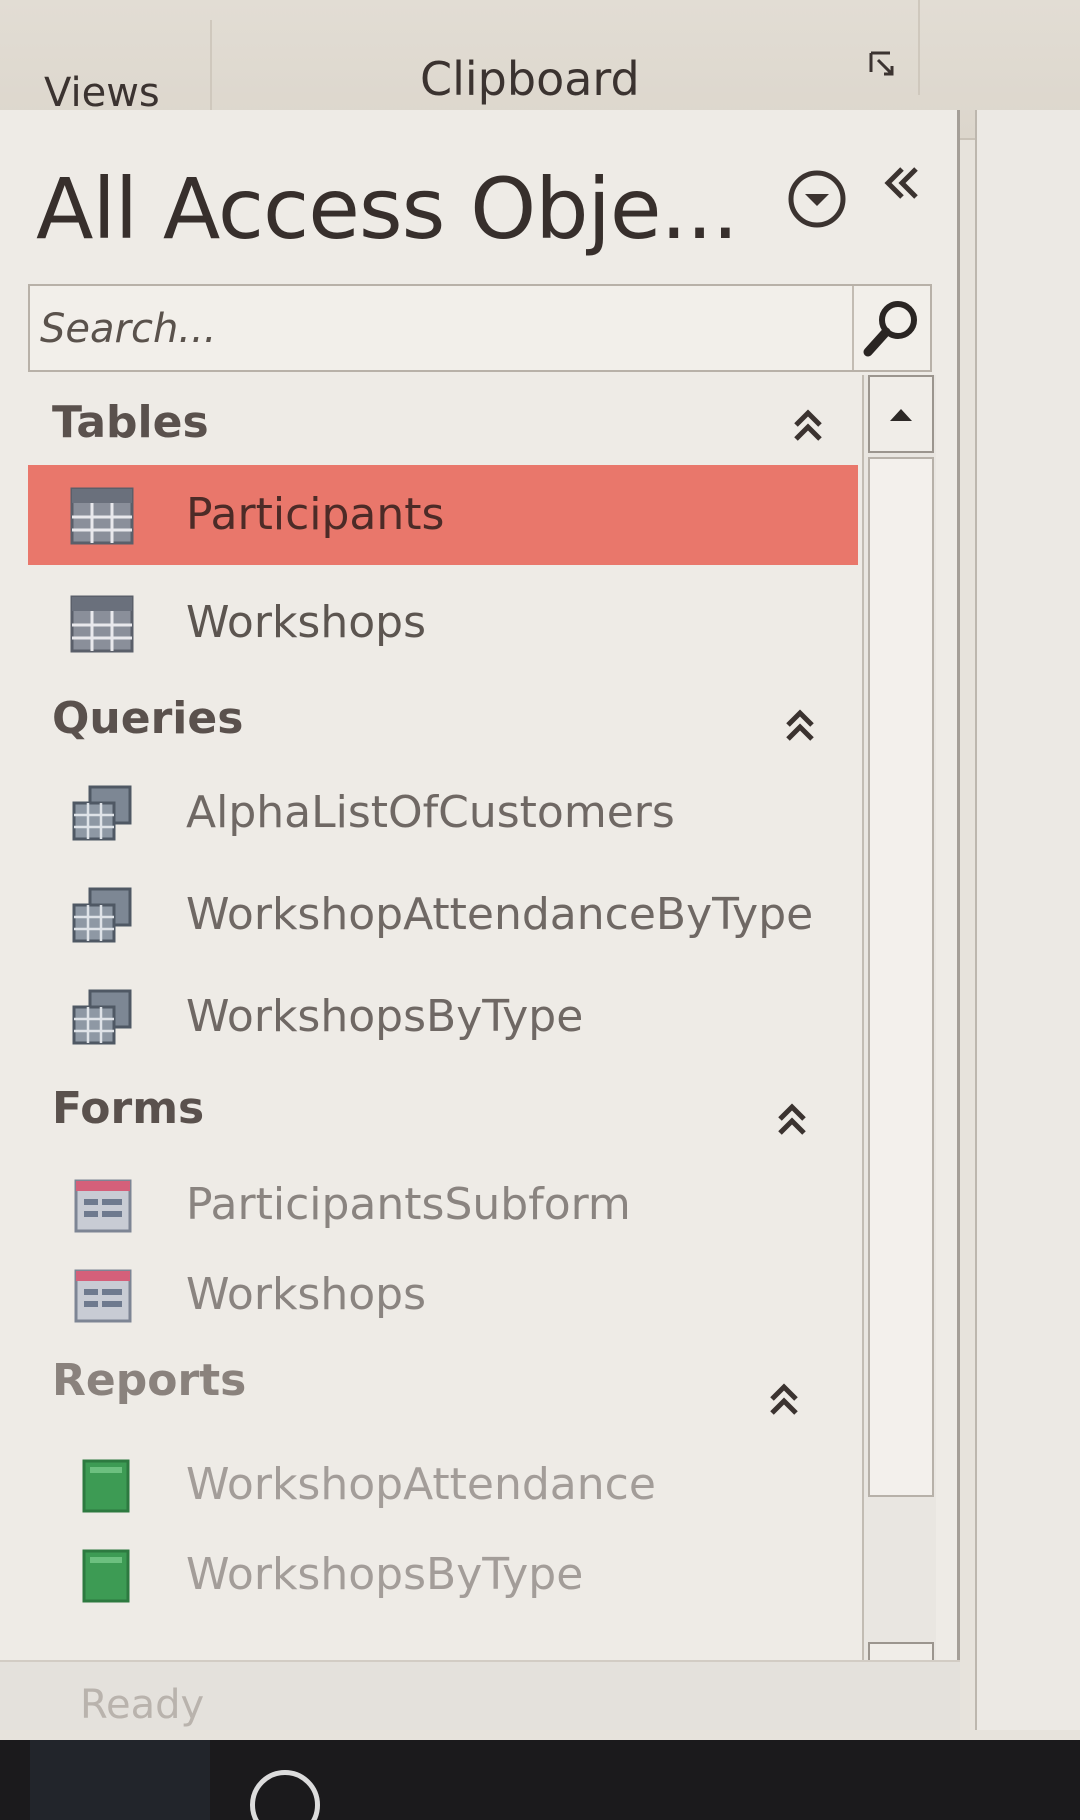 The image size is (1080, 1820). I want to click on start-button, so click(120, 1780).